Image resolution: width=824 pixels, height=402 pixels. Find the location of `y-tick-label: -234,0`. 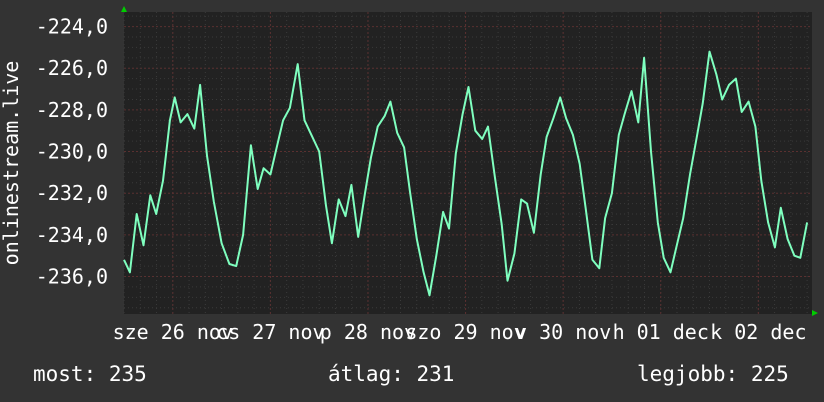

y-tick-label: -234,0 is located at coordinates (72, 235).